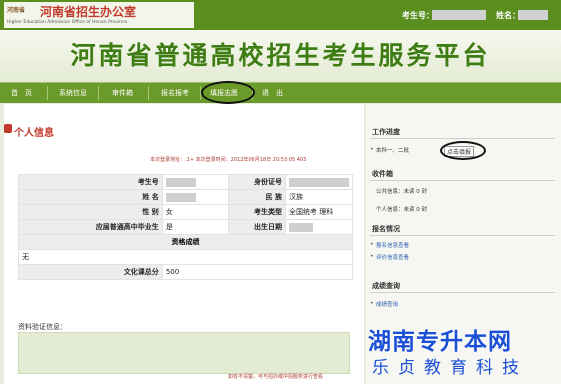  I want to click on birth-date-label: 出生日期, so click(257, 227).